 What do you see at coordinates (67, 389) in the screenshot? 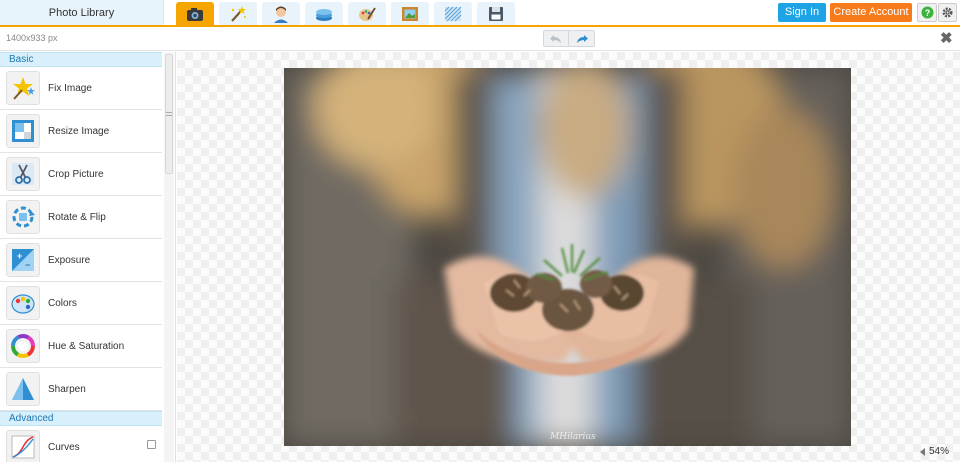
I see `menu-item-label: Sharpen` at bounding box center [67, 389].